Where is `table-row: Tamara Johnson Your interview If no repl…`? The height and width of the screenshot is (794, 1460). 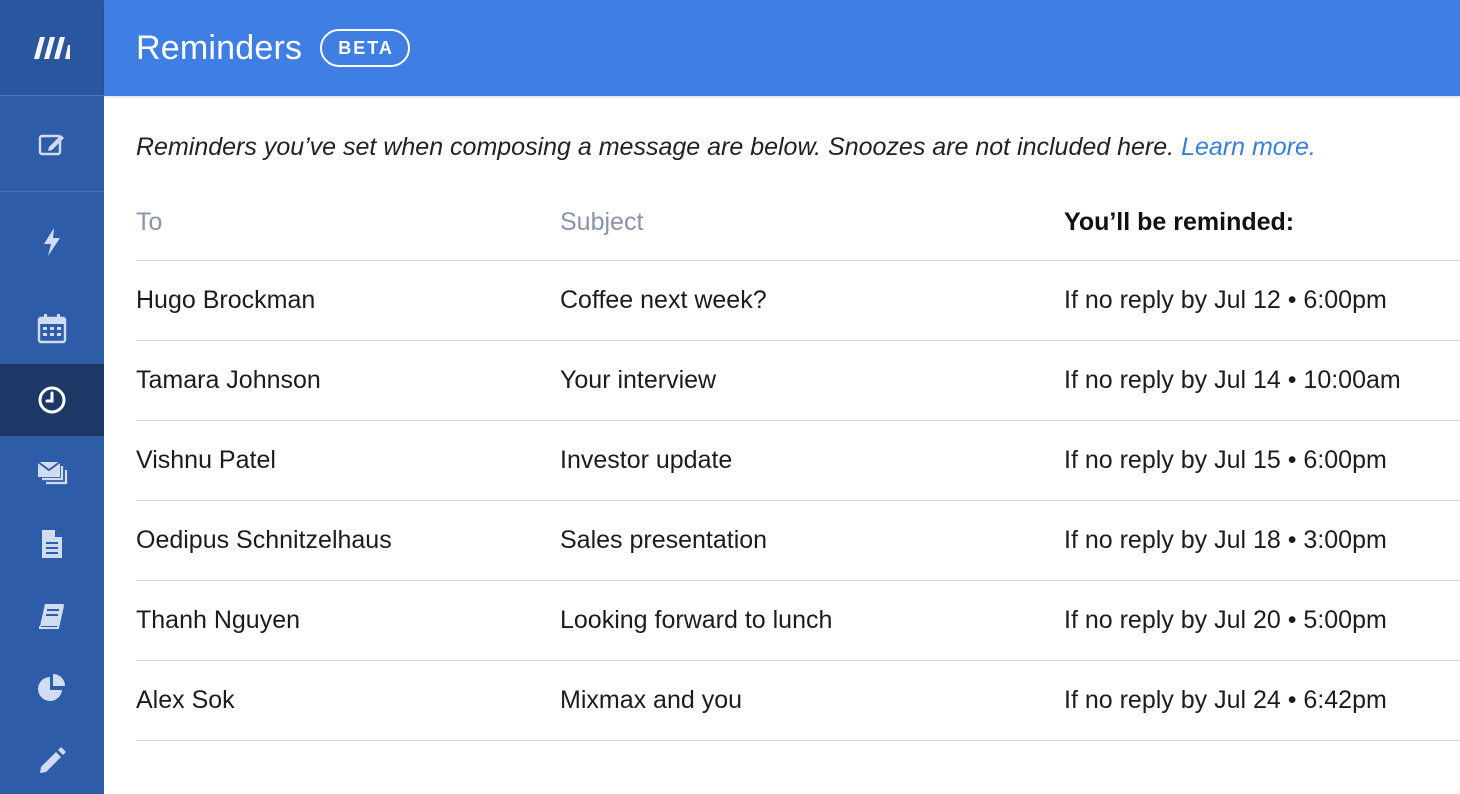
table-row: Tamara Johnson Your interview If no repl… is located at coordinates (798, 380).